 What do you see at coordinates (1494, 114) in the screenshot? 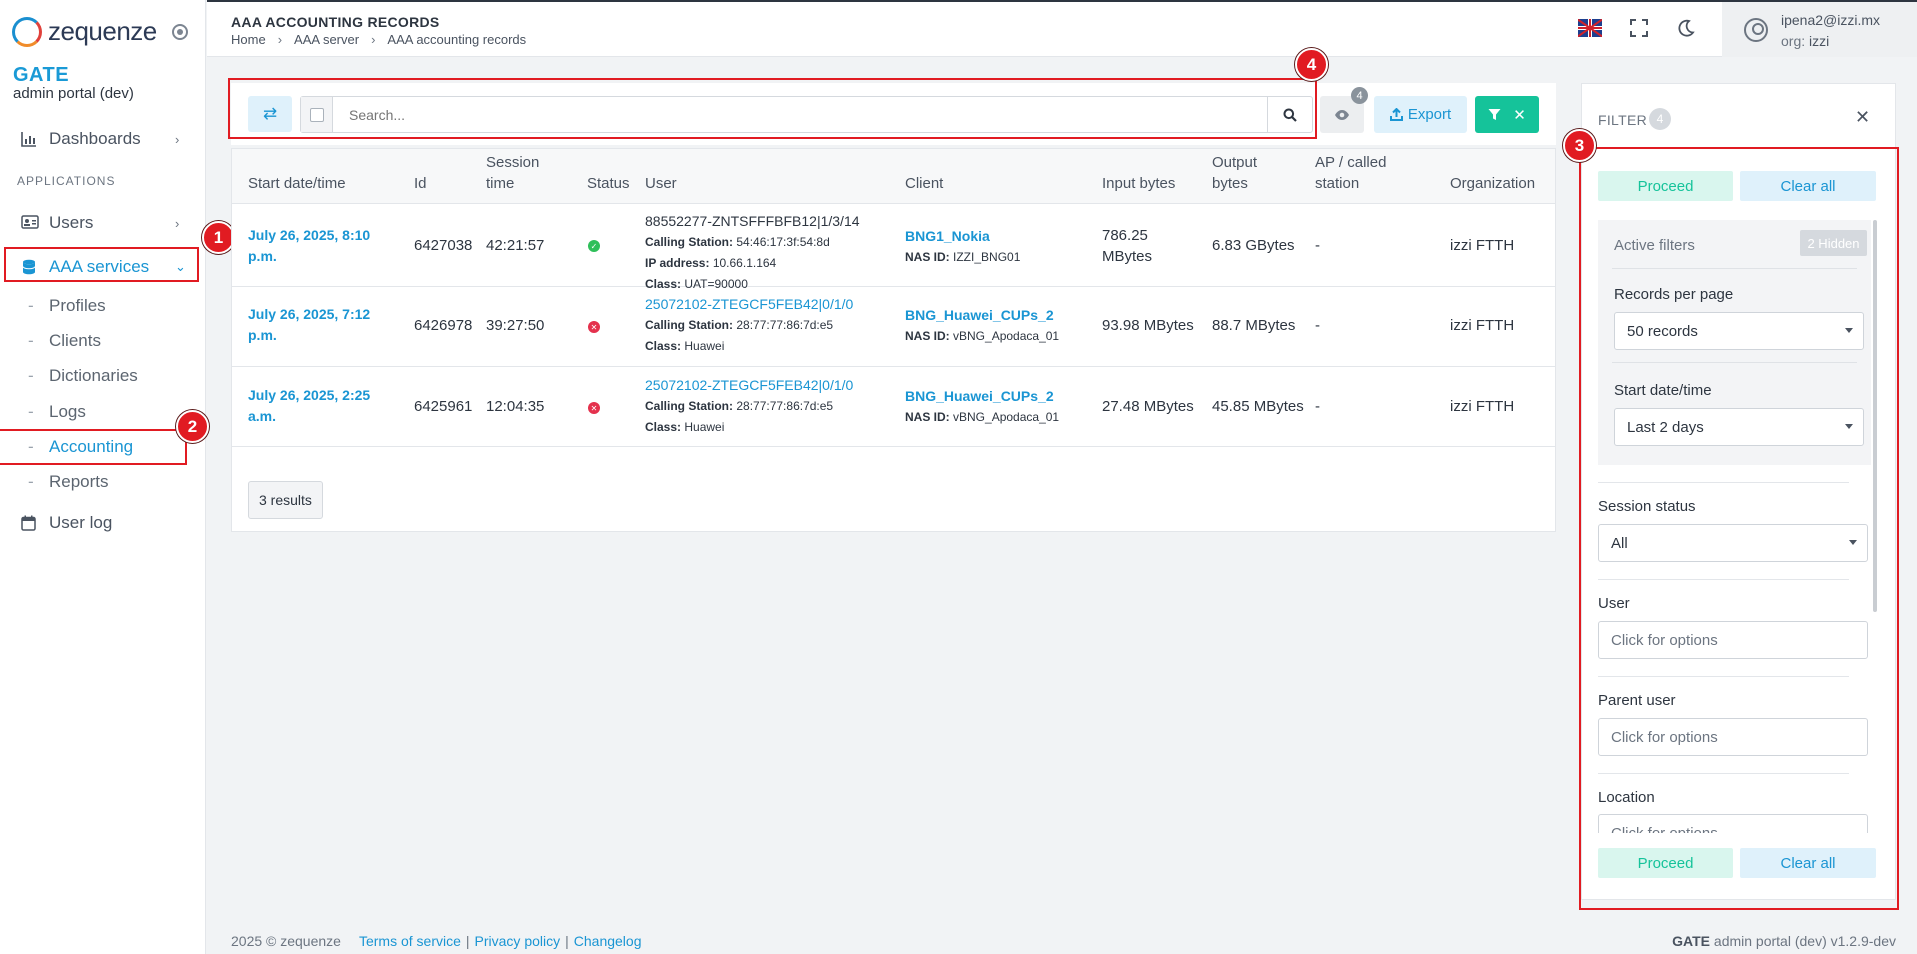
I see `filter-icon` at bounding box center [1494, 114].